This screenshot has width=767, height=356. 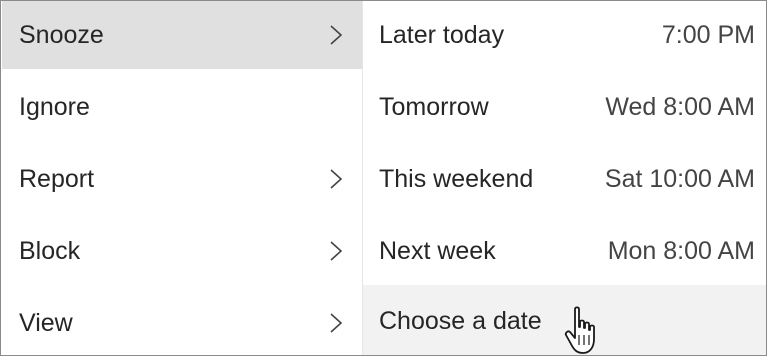 I want to click on menu-item-report: Report, so click(x=182, y=179).